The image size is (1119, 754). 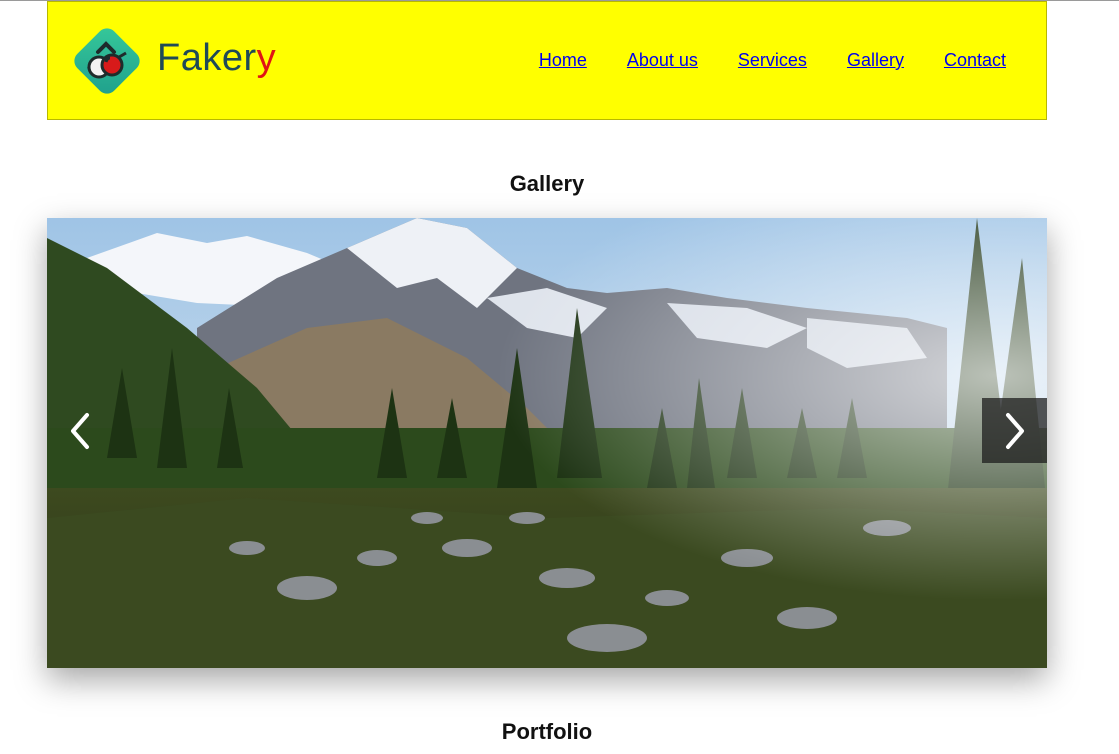 What do you see at coordinates (875, 60) in the screenshot?
I see `nav-link-gallery: Gallery` at bounding box center [875, 60].